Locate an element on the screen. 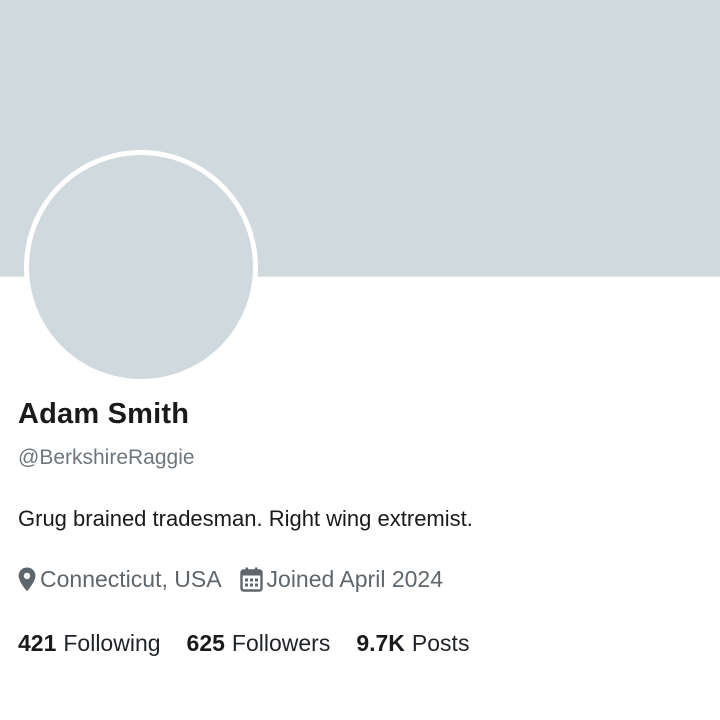 Image resolution: width=720 pixels, height=720 pixels. location-text: Connecticut, USA is located at coordinates (131, 579).